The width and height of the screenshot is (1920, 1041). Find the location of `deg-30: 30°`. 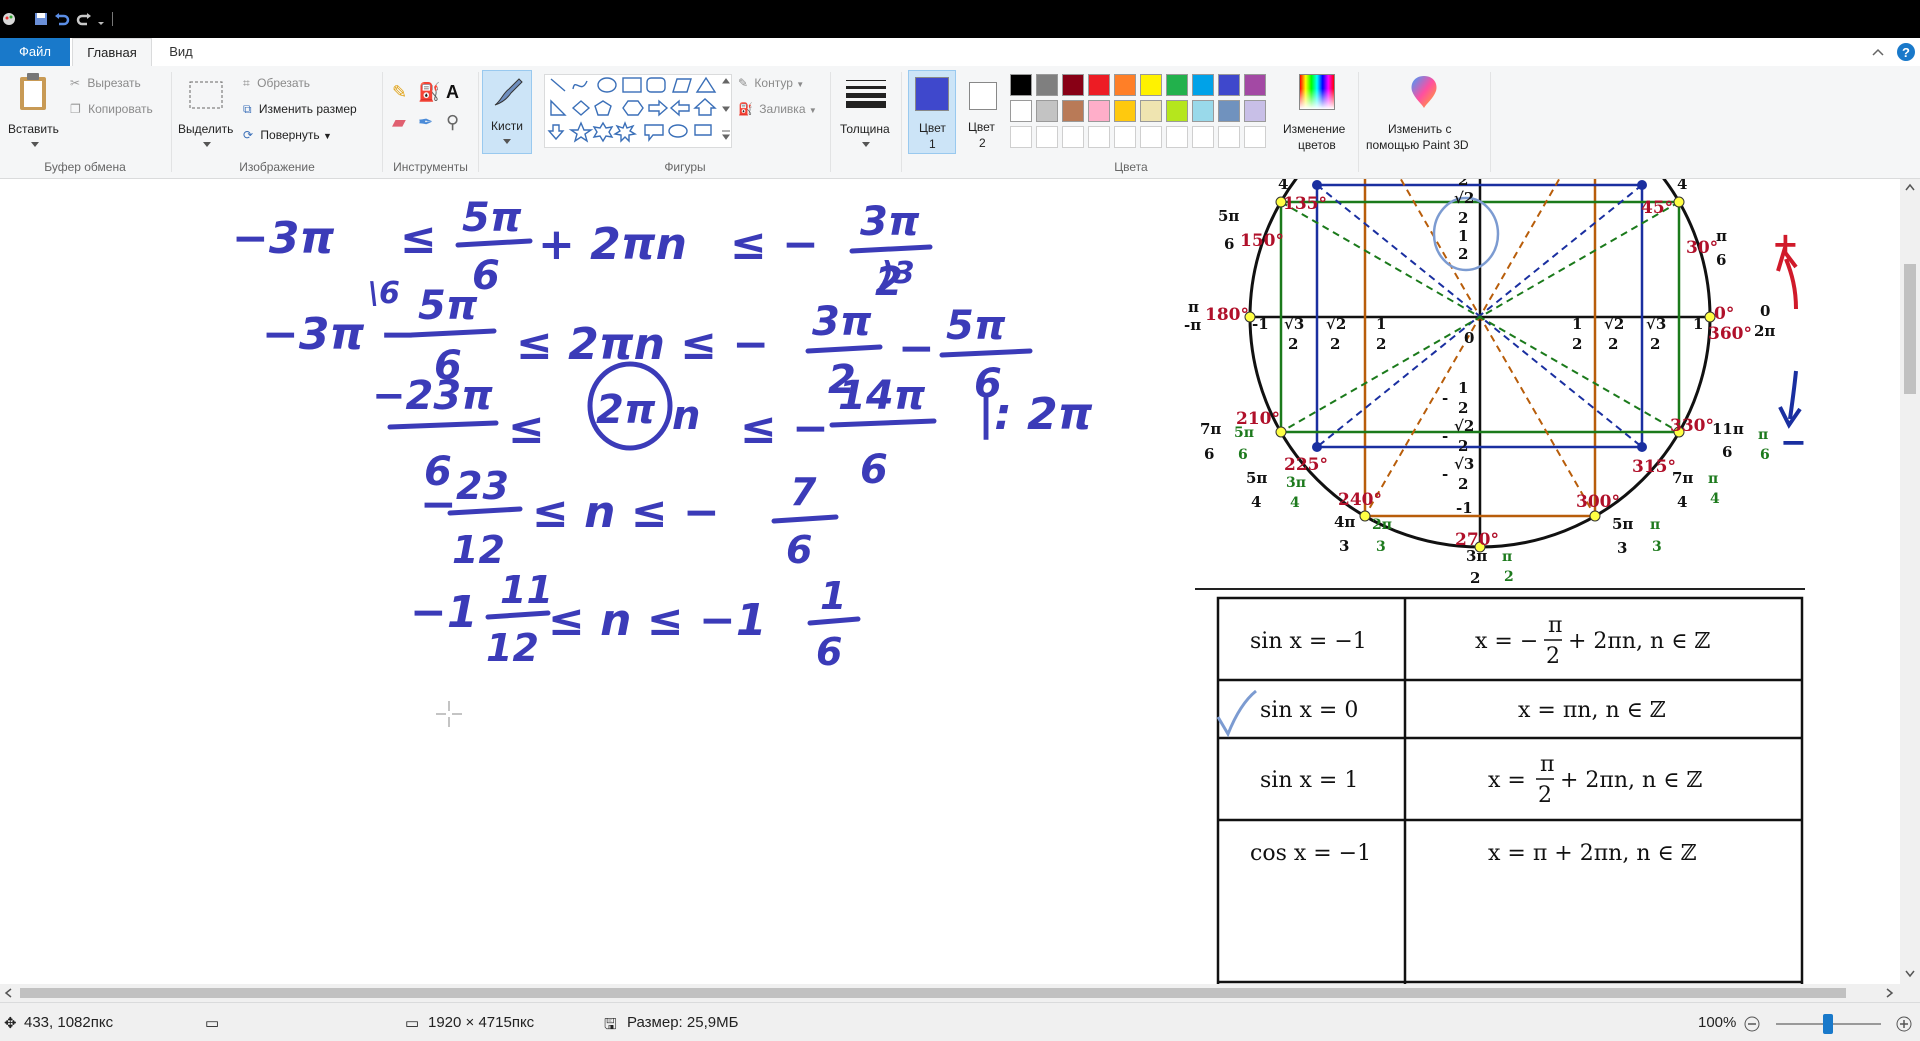

deg-30: 30° is located at coordinates (1702, 248).